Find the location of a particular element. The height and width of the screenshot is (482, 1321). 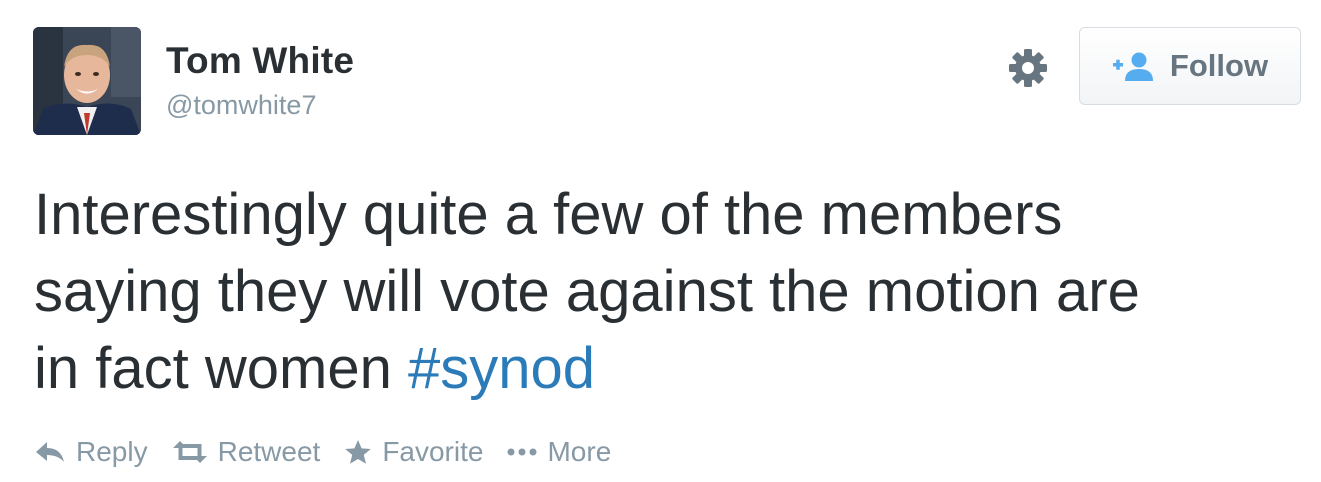

retweet-icon is located at coordinates (189, 452).